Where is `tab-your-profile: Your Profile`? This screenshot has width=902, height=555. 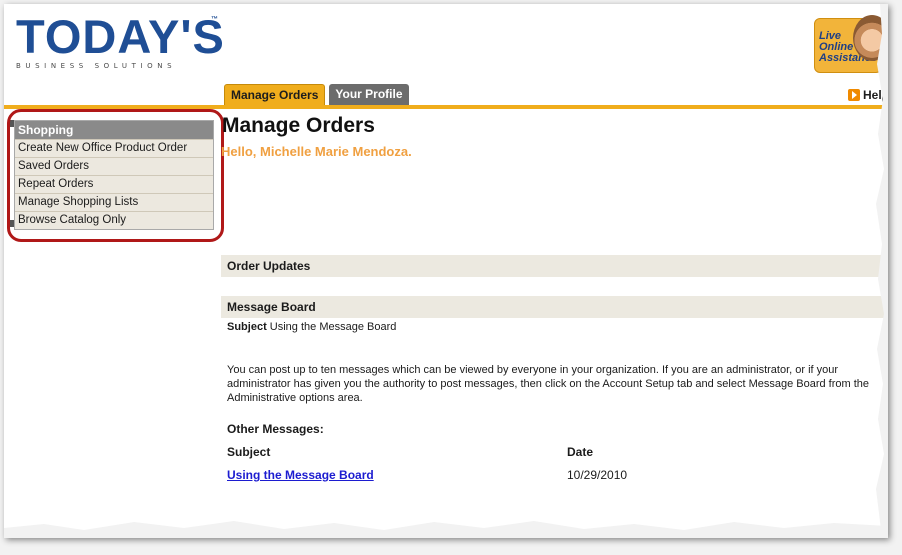
tab-your-profile: Your Profile is located at coordinates (369, 94).